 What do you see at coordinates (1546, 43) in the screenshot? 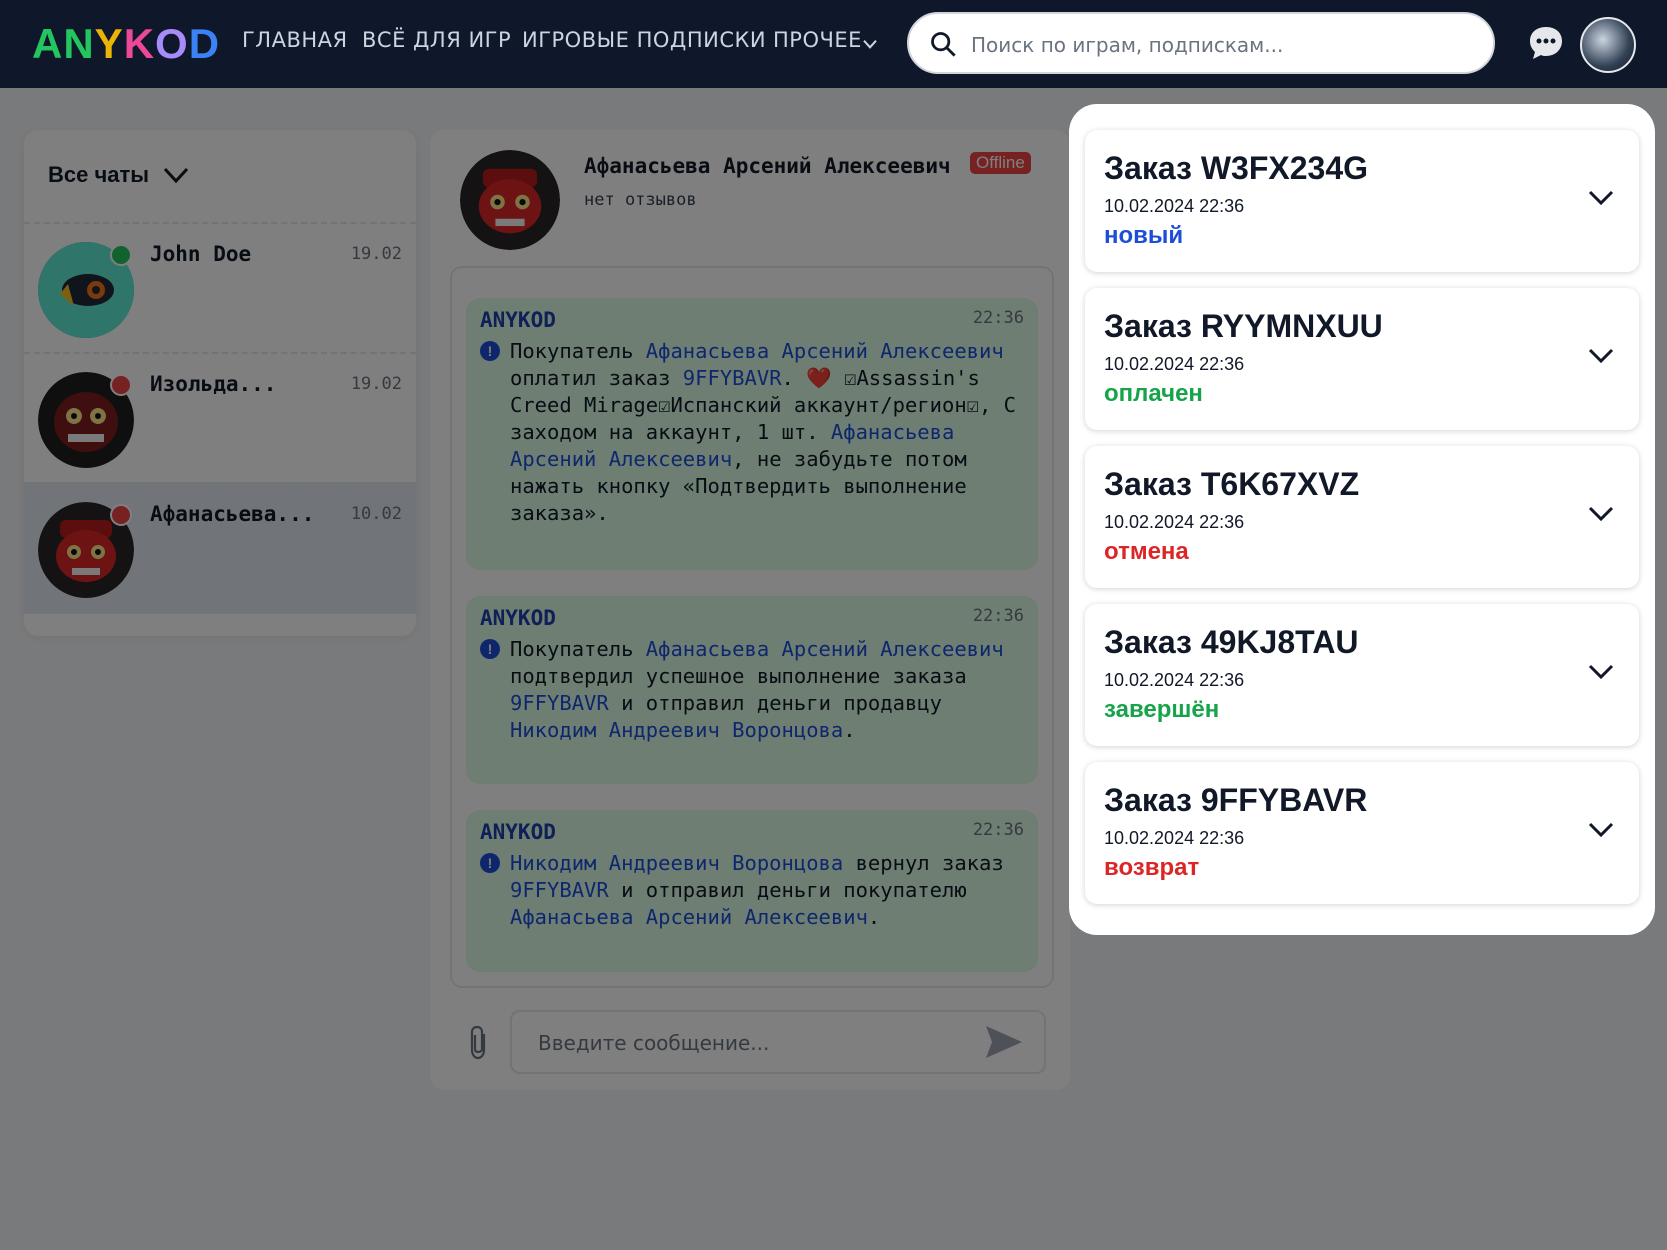
I see `messages-icon` at bounding box center [1546, 43].